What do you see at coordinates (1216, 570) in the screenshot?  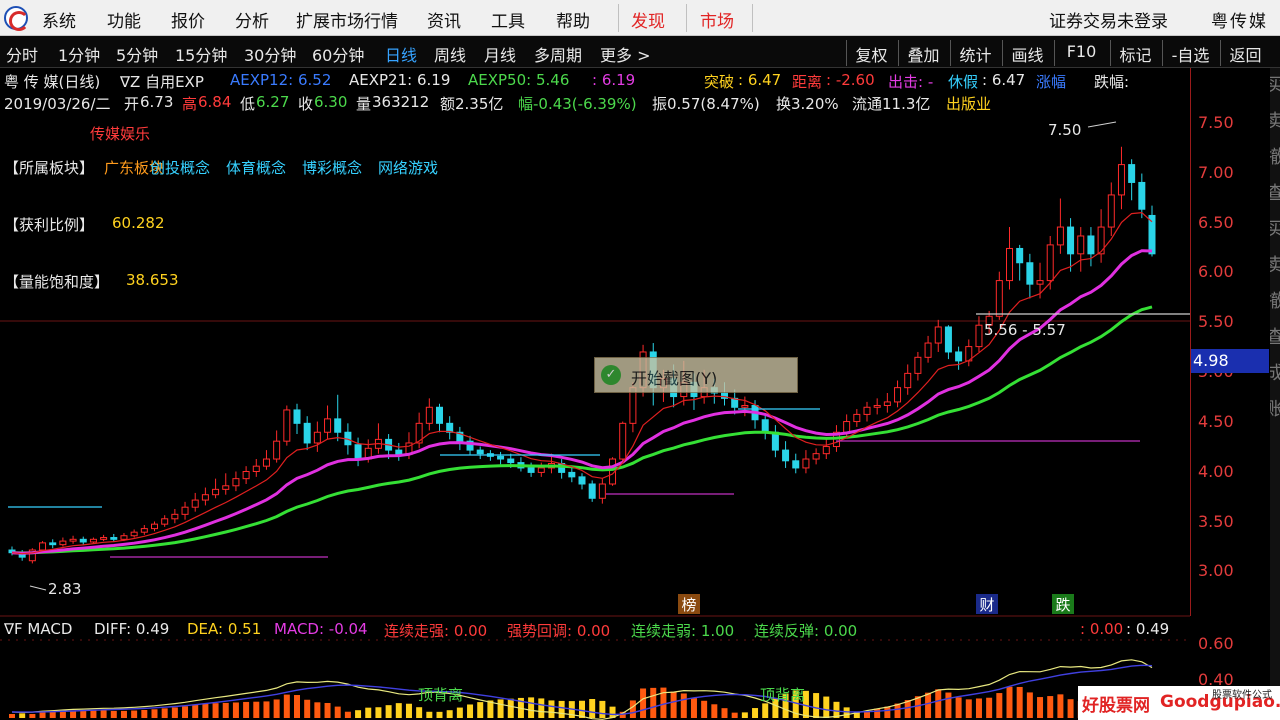 I see `y-tick: 3.00` at bounding box center [1216, 570].